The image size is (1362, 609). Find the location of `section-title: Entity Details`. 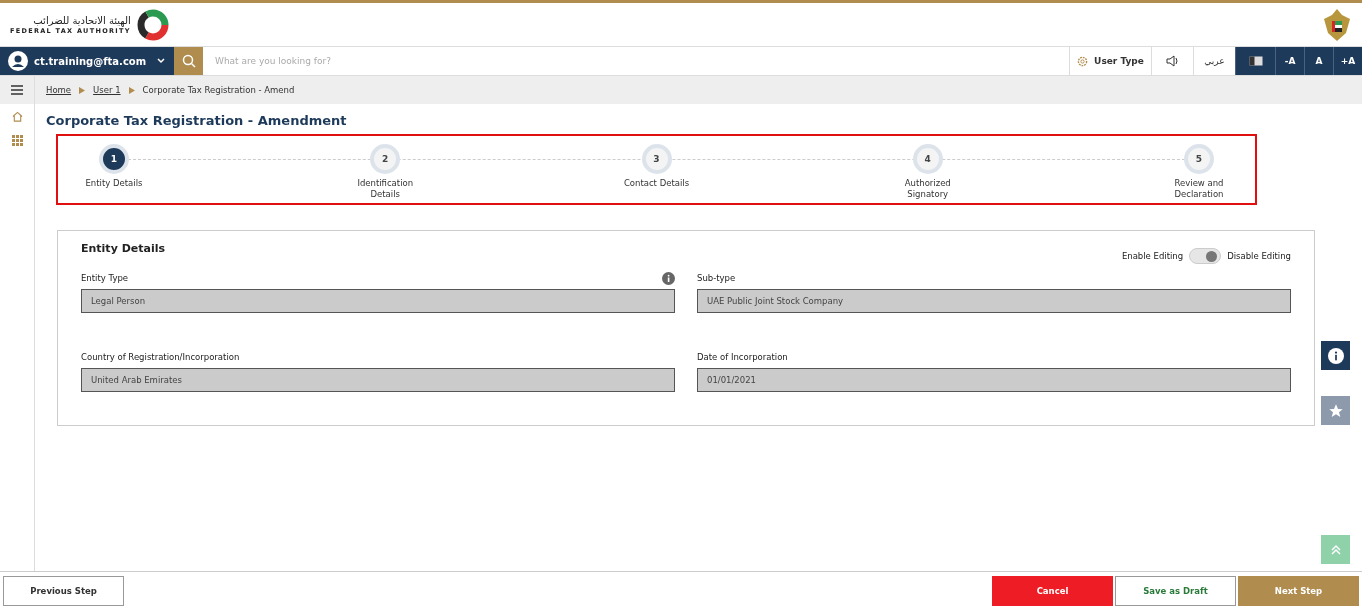

section-title: Entity Details is located at coordinates (123, 248).